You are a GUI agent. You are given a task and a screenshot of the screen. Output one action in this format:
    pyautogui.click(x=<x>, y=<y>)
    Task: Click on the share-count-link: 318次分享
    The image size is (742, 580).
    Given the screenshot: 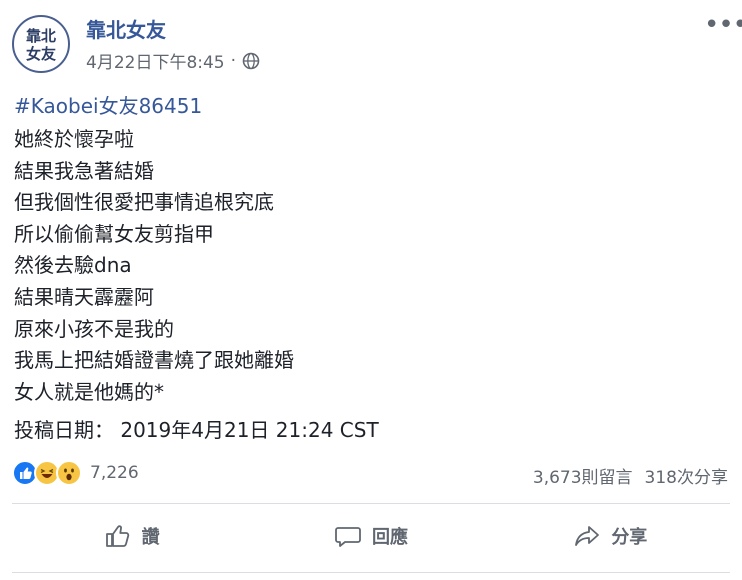 What is the action you would take?
    pyautogui.click(x=686, y=475)
    